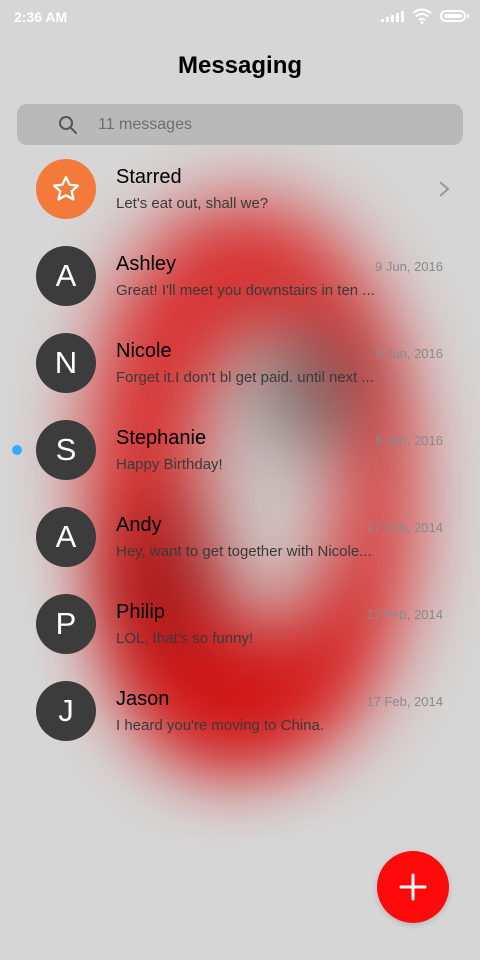 This screenshot has width=480, height=960. I want to click on starred-row: Starred Let's eat out, shall we?, so click(240, 190).